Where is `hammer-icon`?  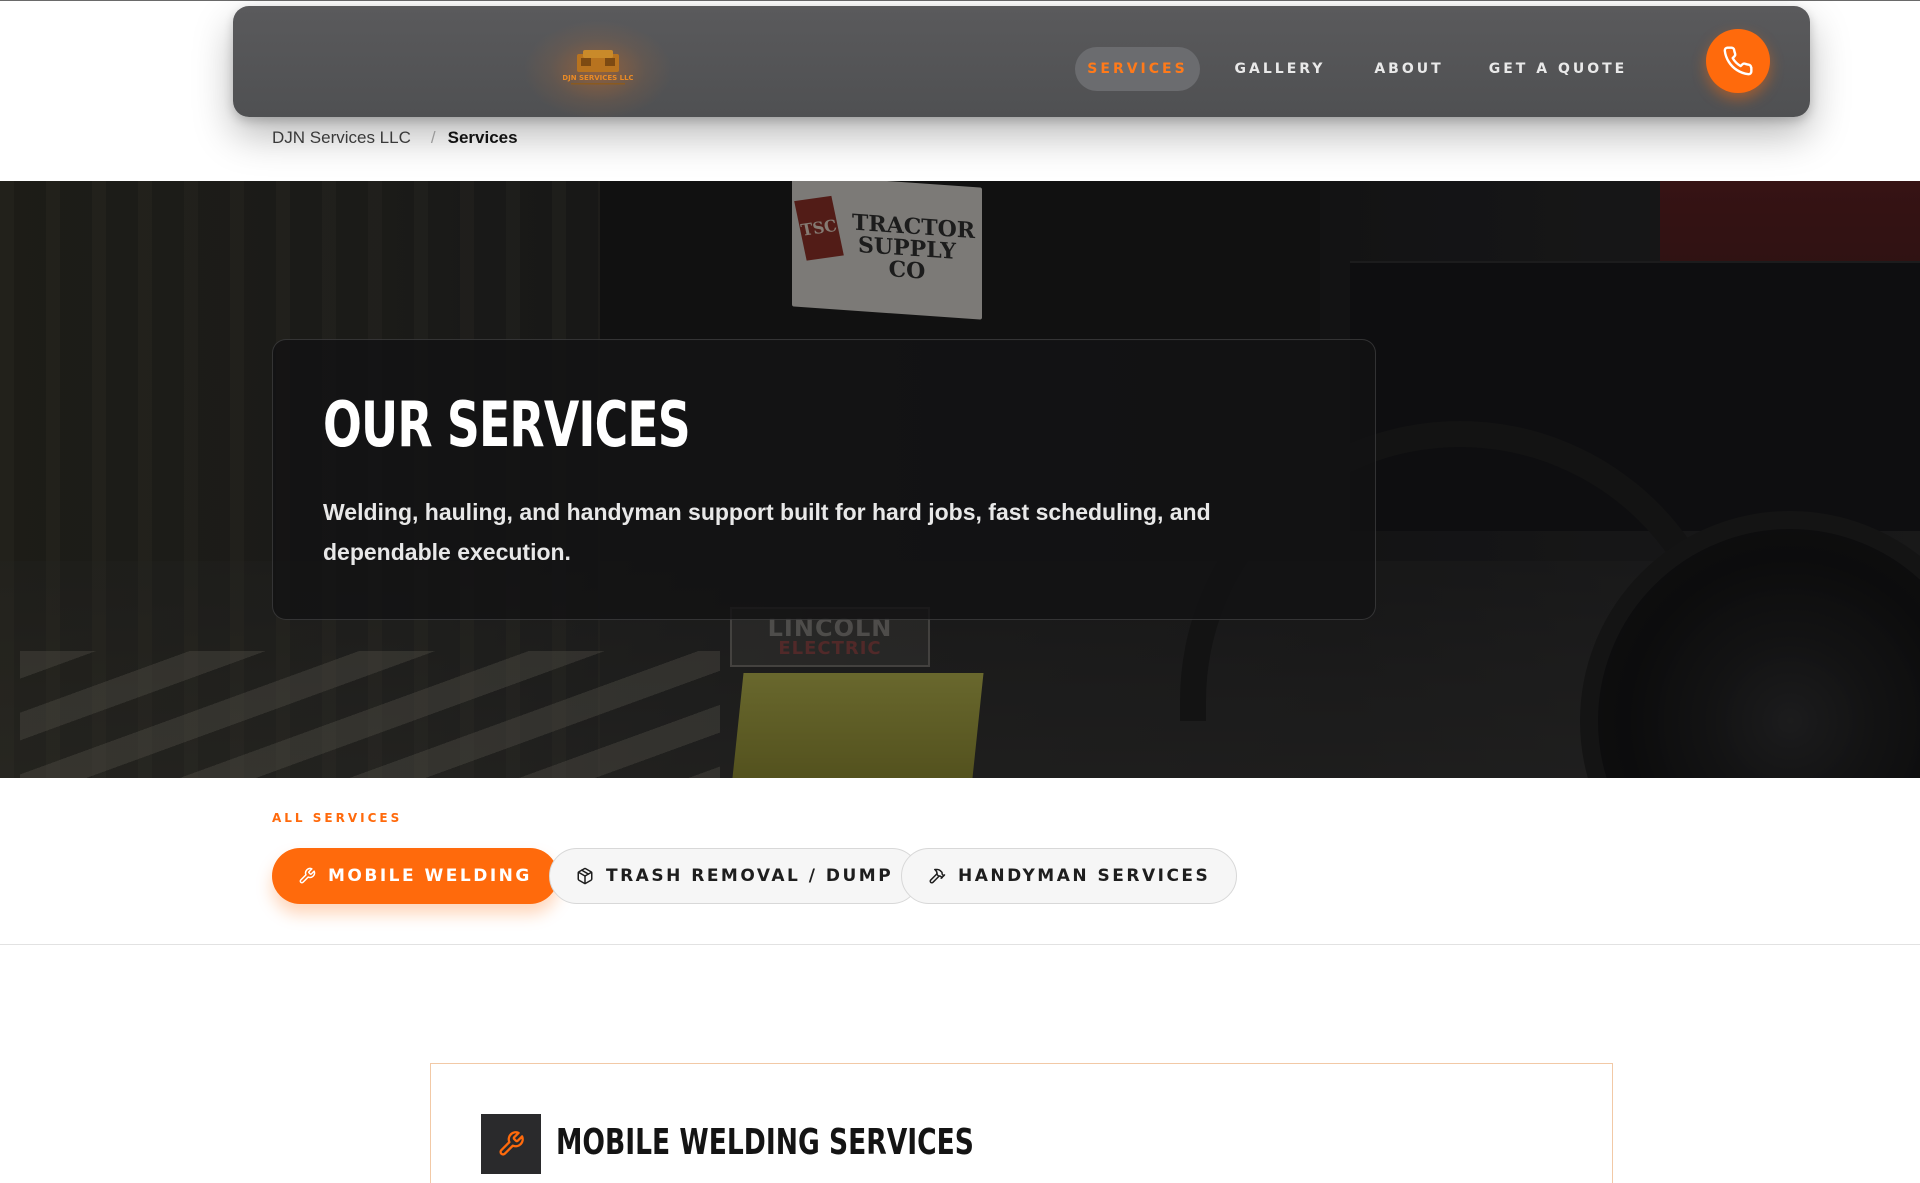 hammer-icon is located at coordinates (937, 876).